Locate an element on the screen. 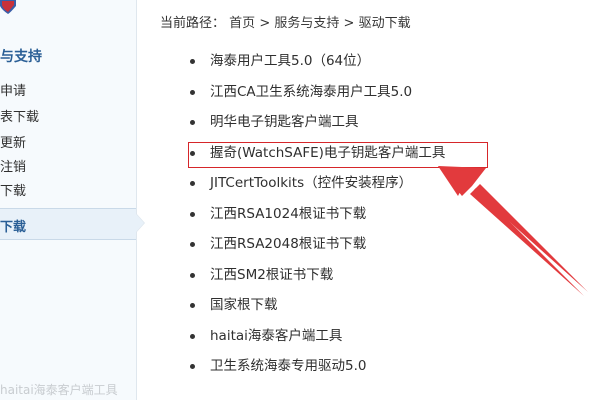  download-link-minghua-key: 明华电子钥匙客户端工具 is located at coordinates (284, 122).